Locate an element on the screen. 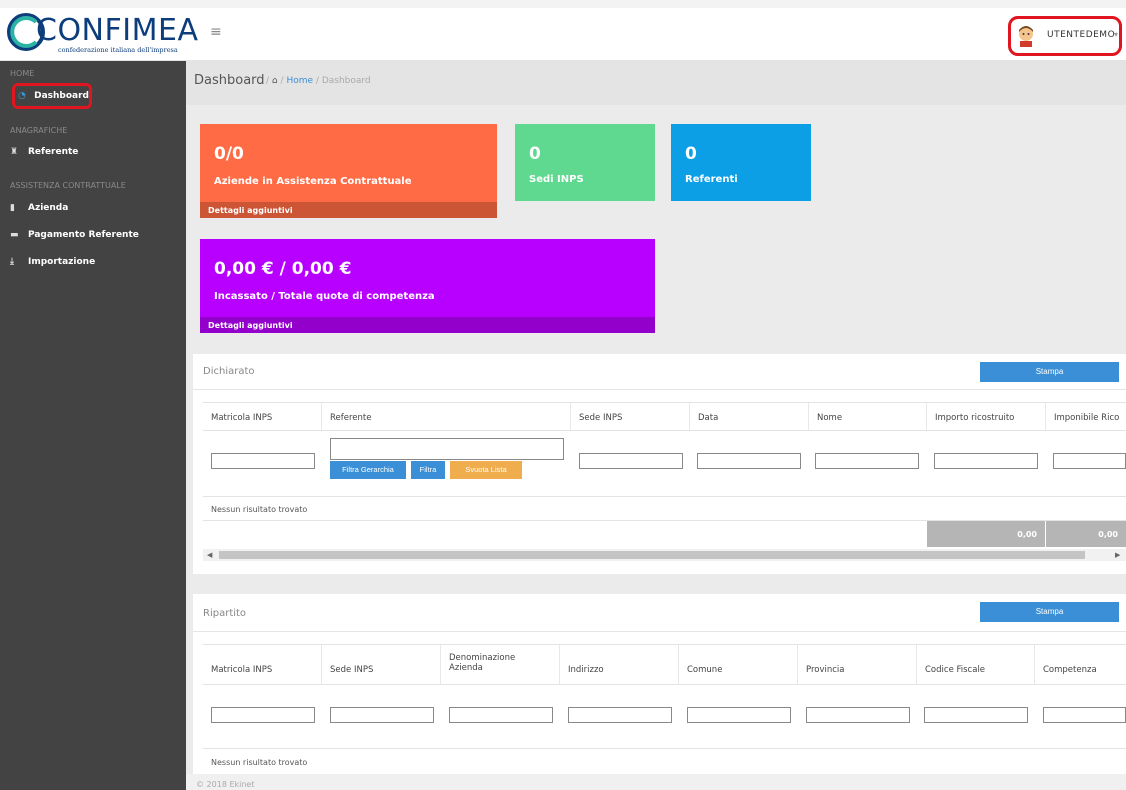 The height and width of the screenshot is (790, 1126). filter-row is located at coordinates (664, 717).